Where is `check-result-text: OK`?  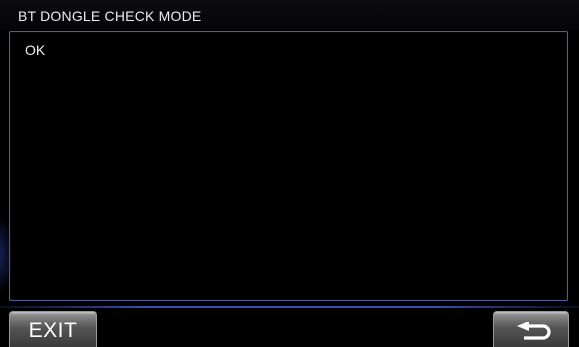
check-result-text: OK is located at coordinates (35, 50).